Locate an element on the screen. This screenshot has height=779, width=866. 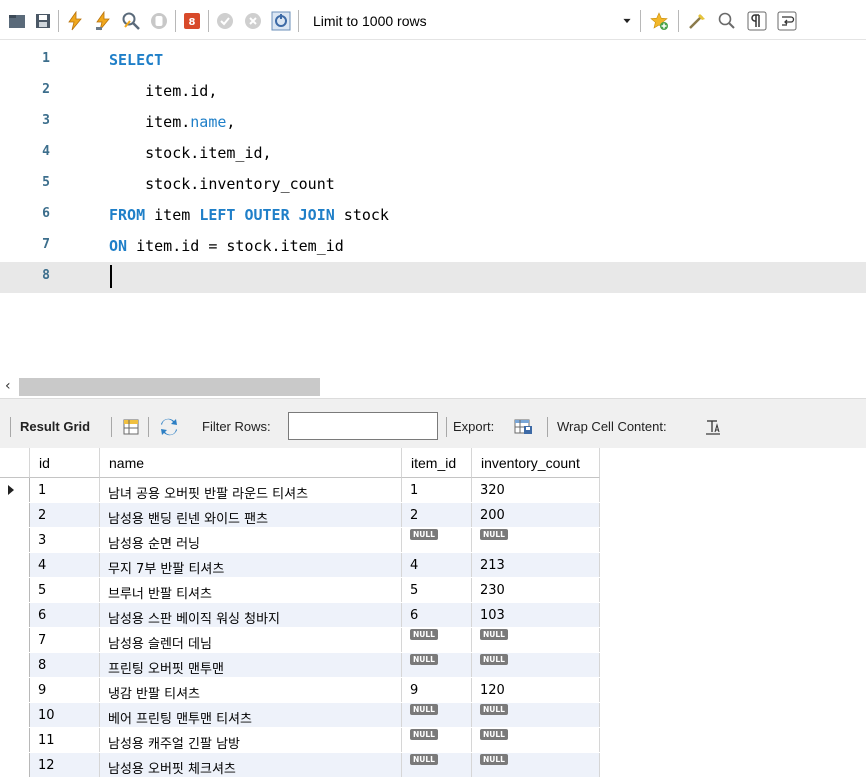
cell-item-id: 1 is located at coordinates (437, 490).